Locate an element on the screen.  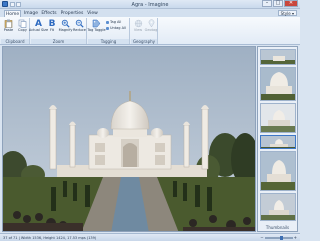
tab-properties: Properties is located at coordinates (72, 13).